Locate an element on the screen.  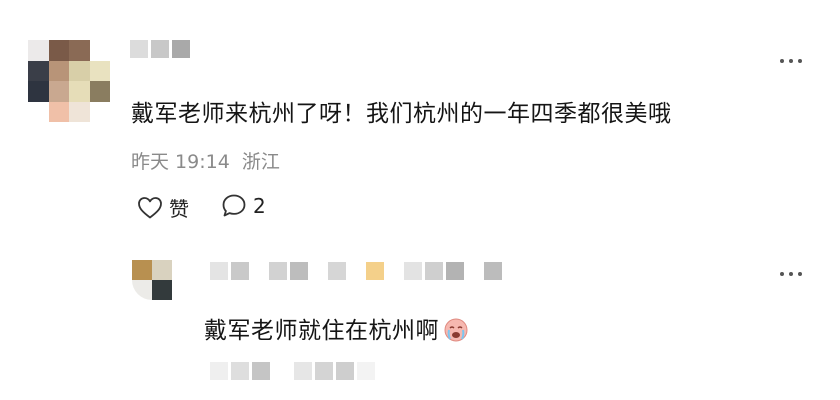
comment-date: 昨天 19:14 is located at coordinates (180, 162).